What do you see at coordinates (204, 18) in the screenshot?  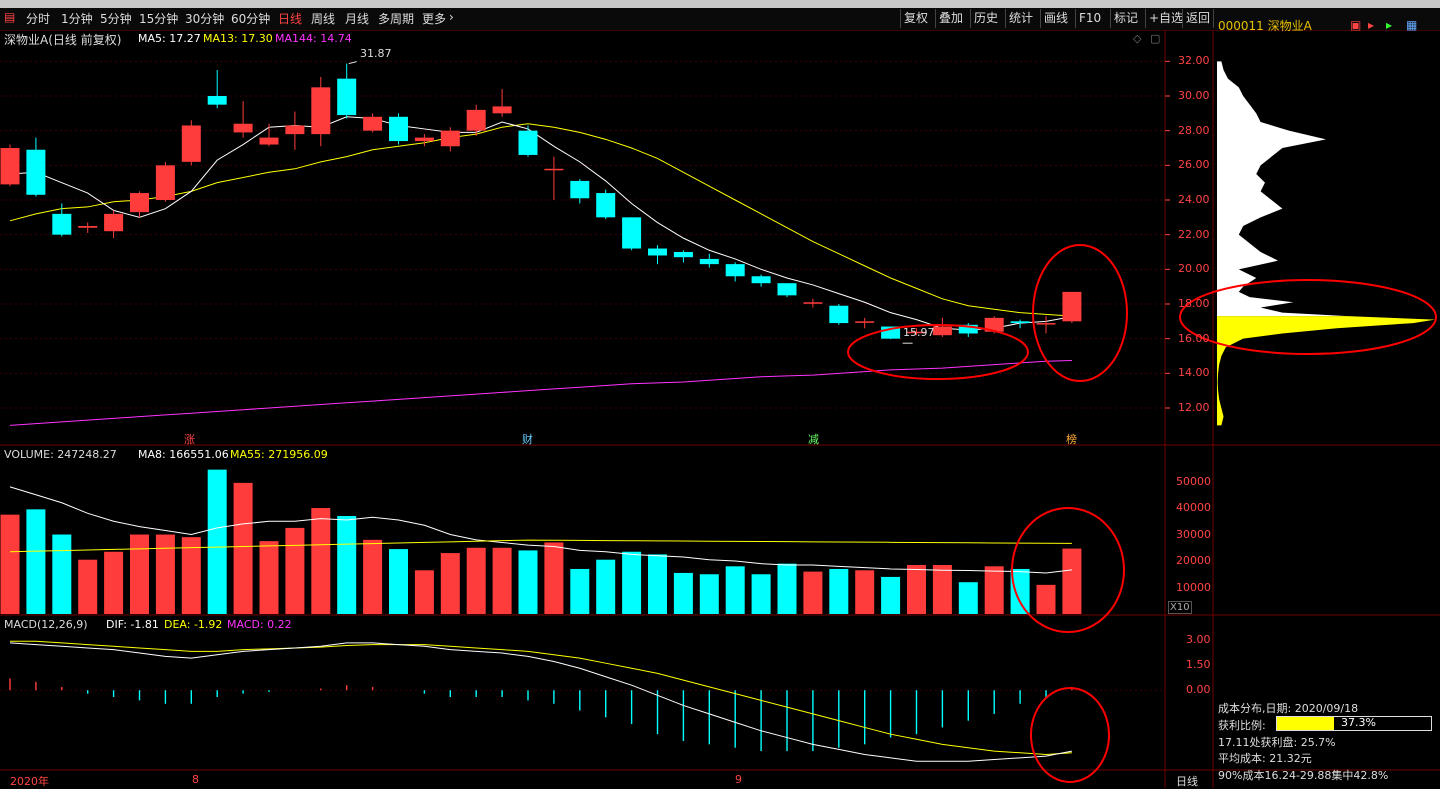 I see `period-tab-30min: 30分钟` at bounding box center [204, 18].